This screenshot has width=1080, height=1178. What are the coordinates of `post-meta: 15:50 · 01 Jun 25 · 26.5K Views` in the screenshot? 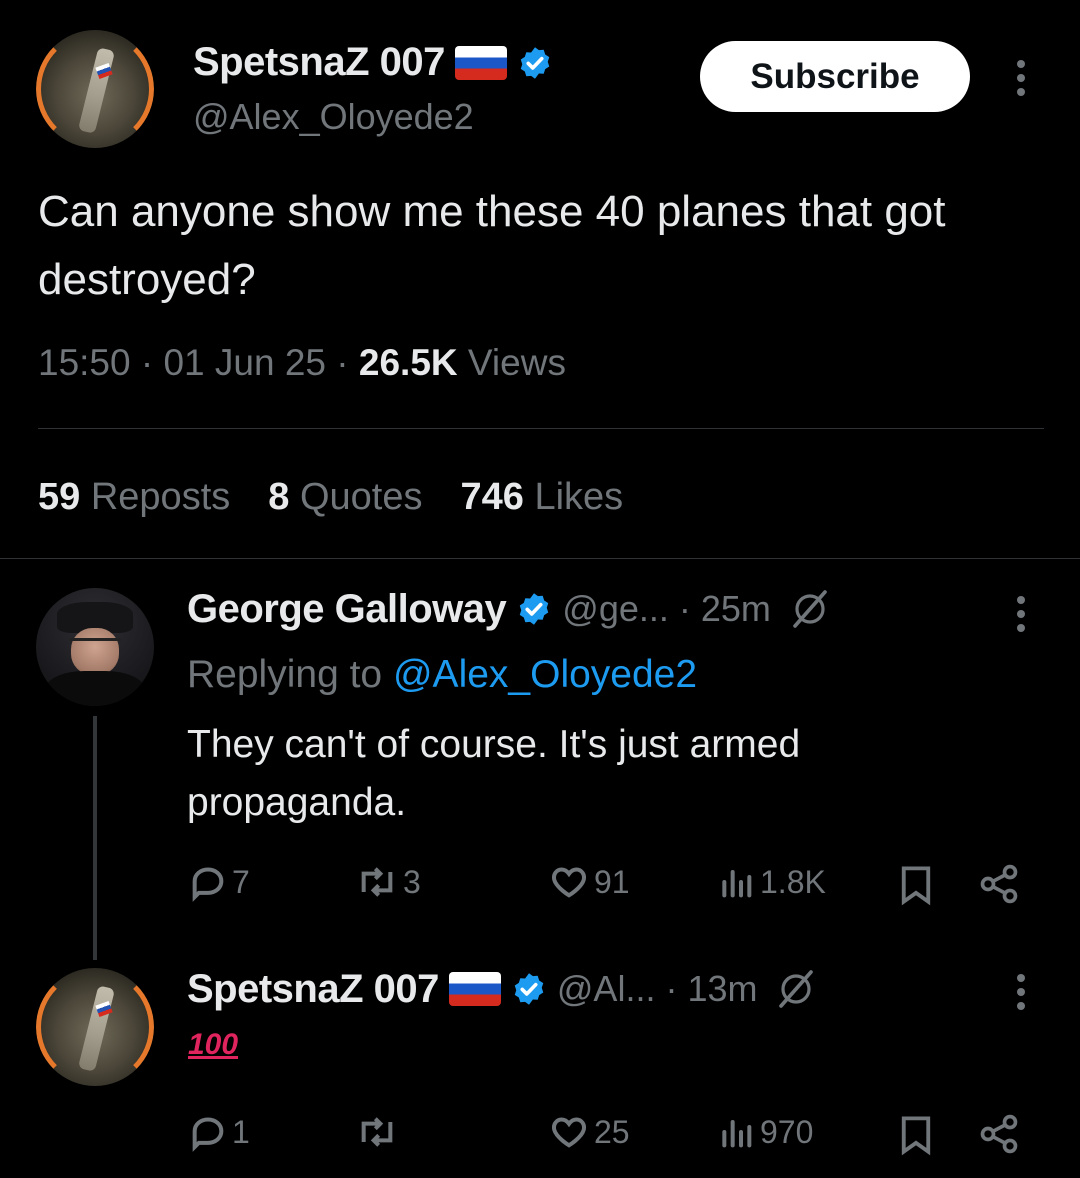 It's located at (302, 362).